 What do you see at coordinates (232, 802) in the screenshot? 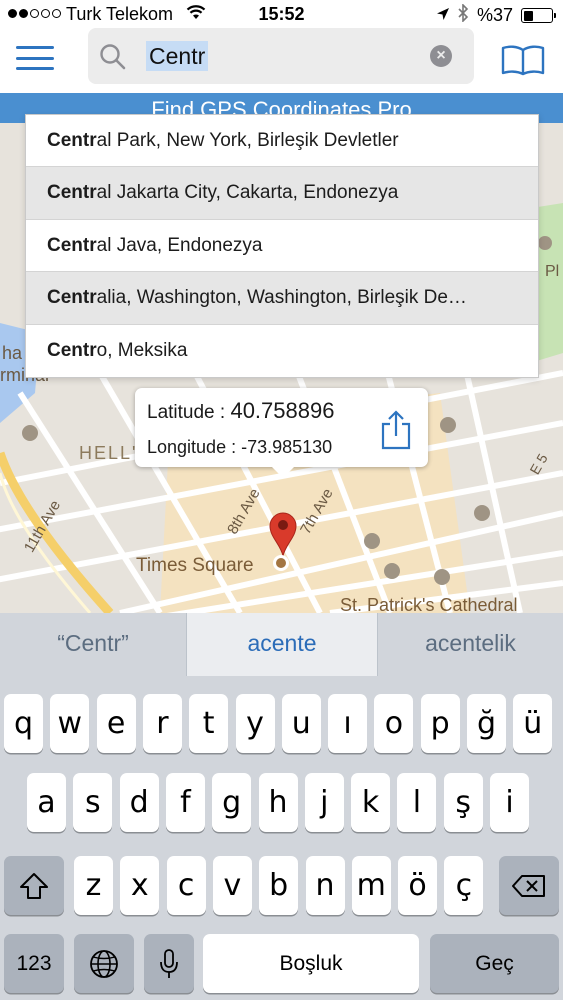
I see `key-g: g` at bounding box center [232, 802].